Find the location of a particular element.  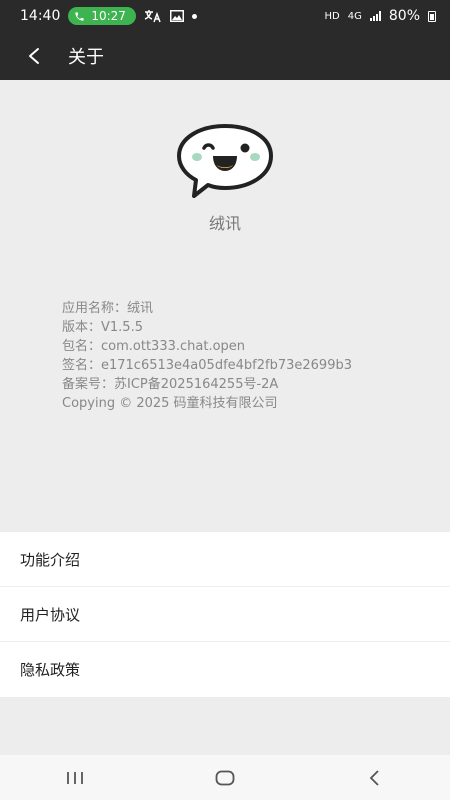

network-type: 4G is located at coordinates (354, 16).